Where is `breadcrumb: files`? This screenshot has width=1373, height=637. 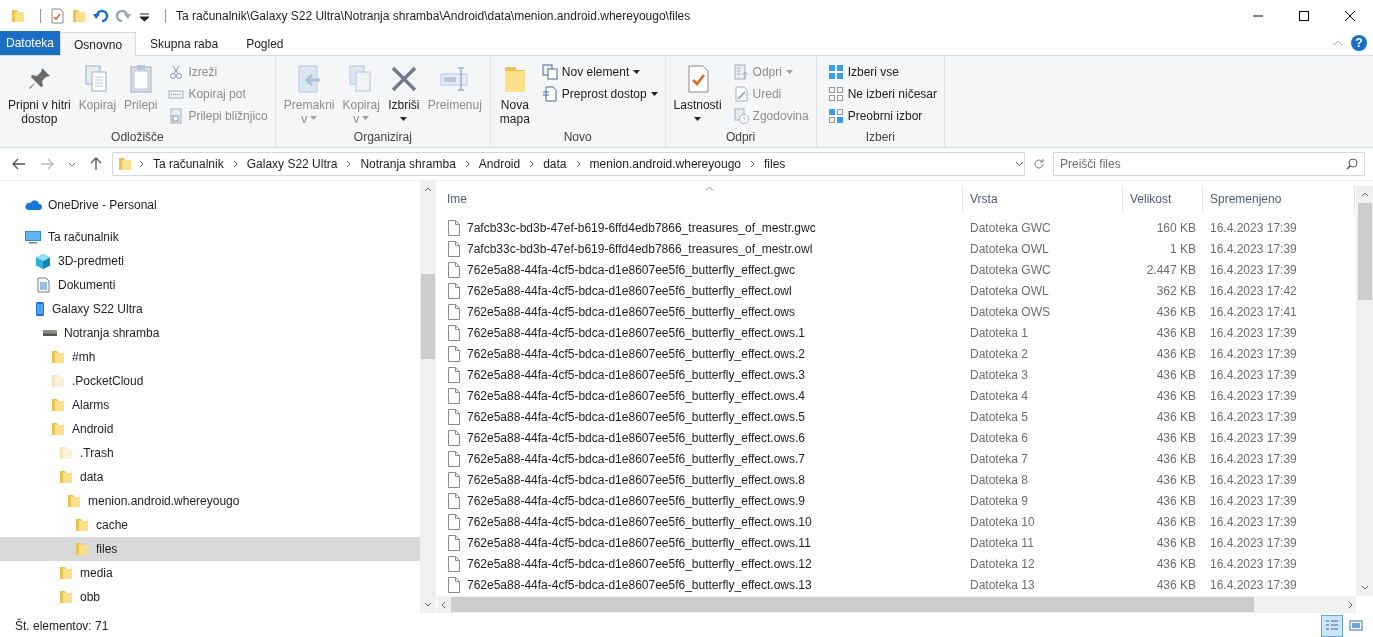 breadcrumb: files is located at coordinates (775, 164).